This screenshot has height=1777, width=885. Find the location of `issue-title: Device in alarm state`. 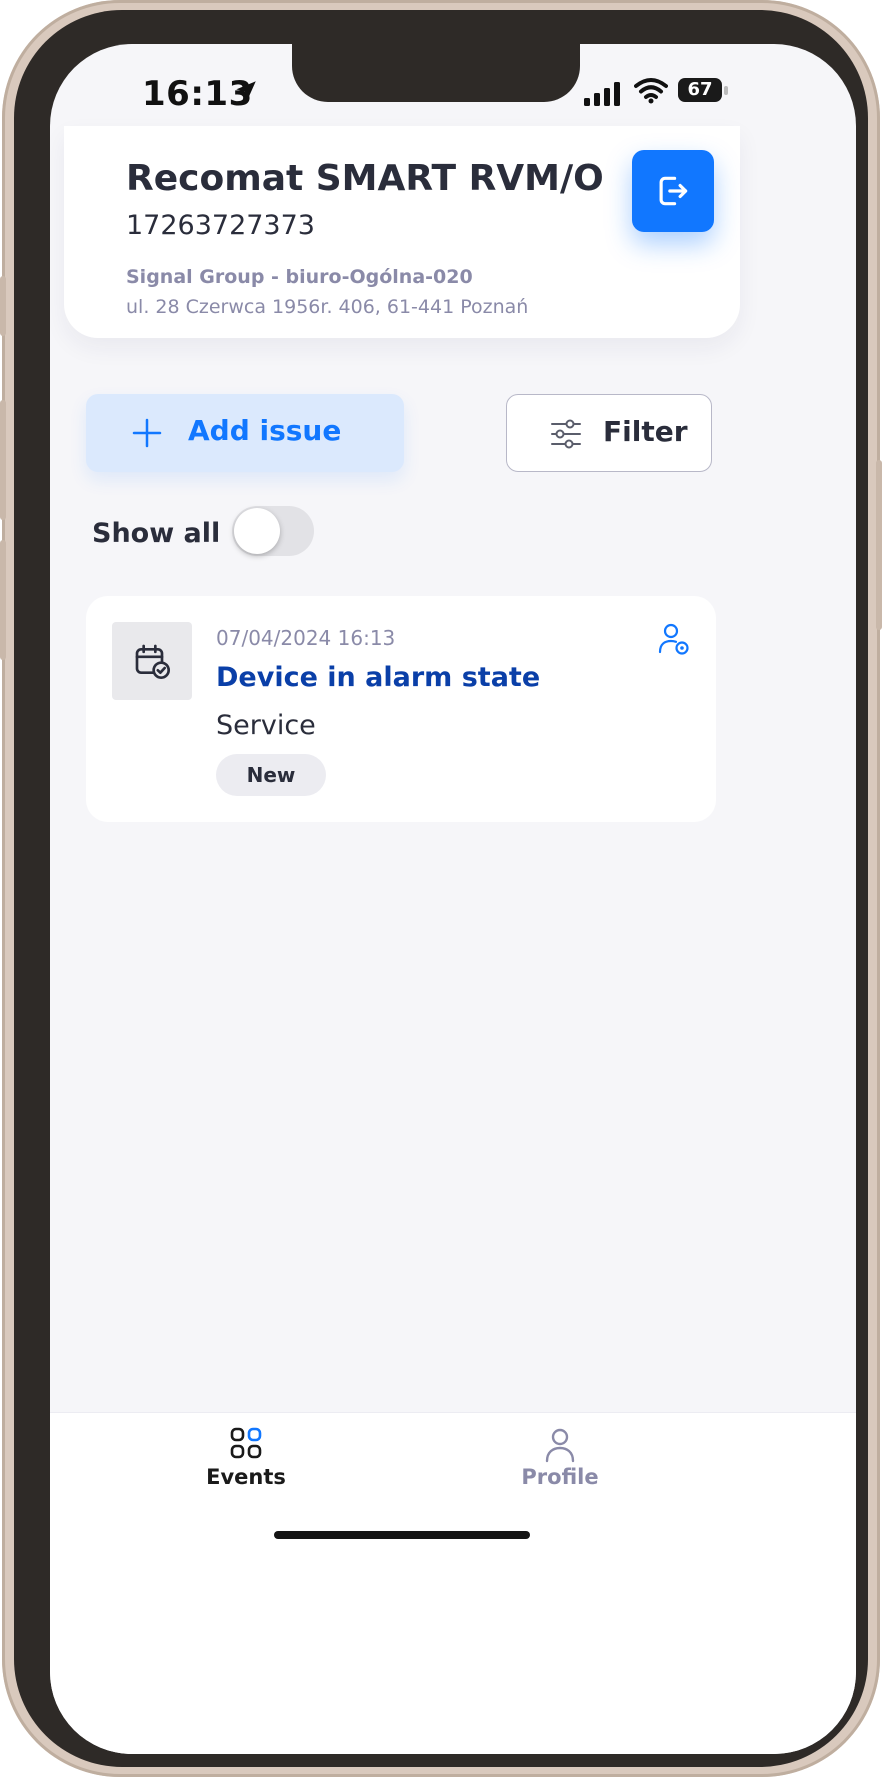

issue-title: Device in alarm state is located at coordinates (378, 677).